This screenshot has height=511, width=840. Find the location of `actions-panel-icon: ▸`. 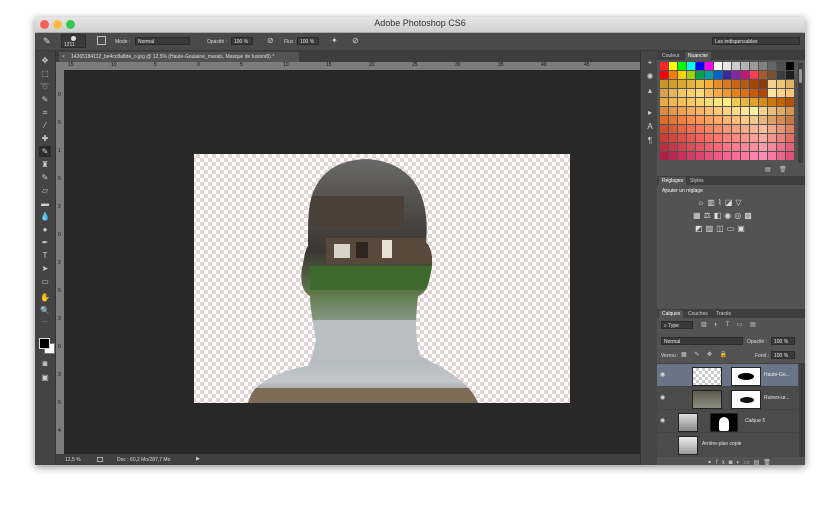

actions-panel-icon: ▸ is located at coordinates (650, 112).